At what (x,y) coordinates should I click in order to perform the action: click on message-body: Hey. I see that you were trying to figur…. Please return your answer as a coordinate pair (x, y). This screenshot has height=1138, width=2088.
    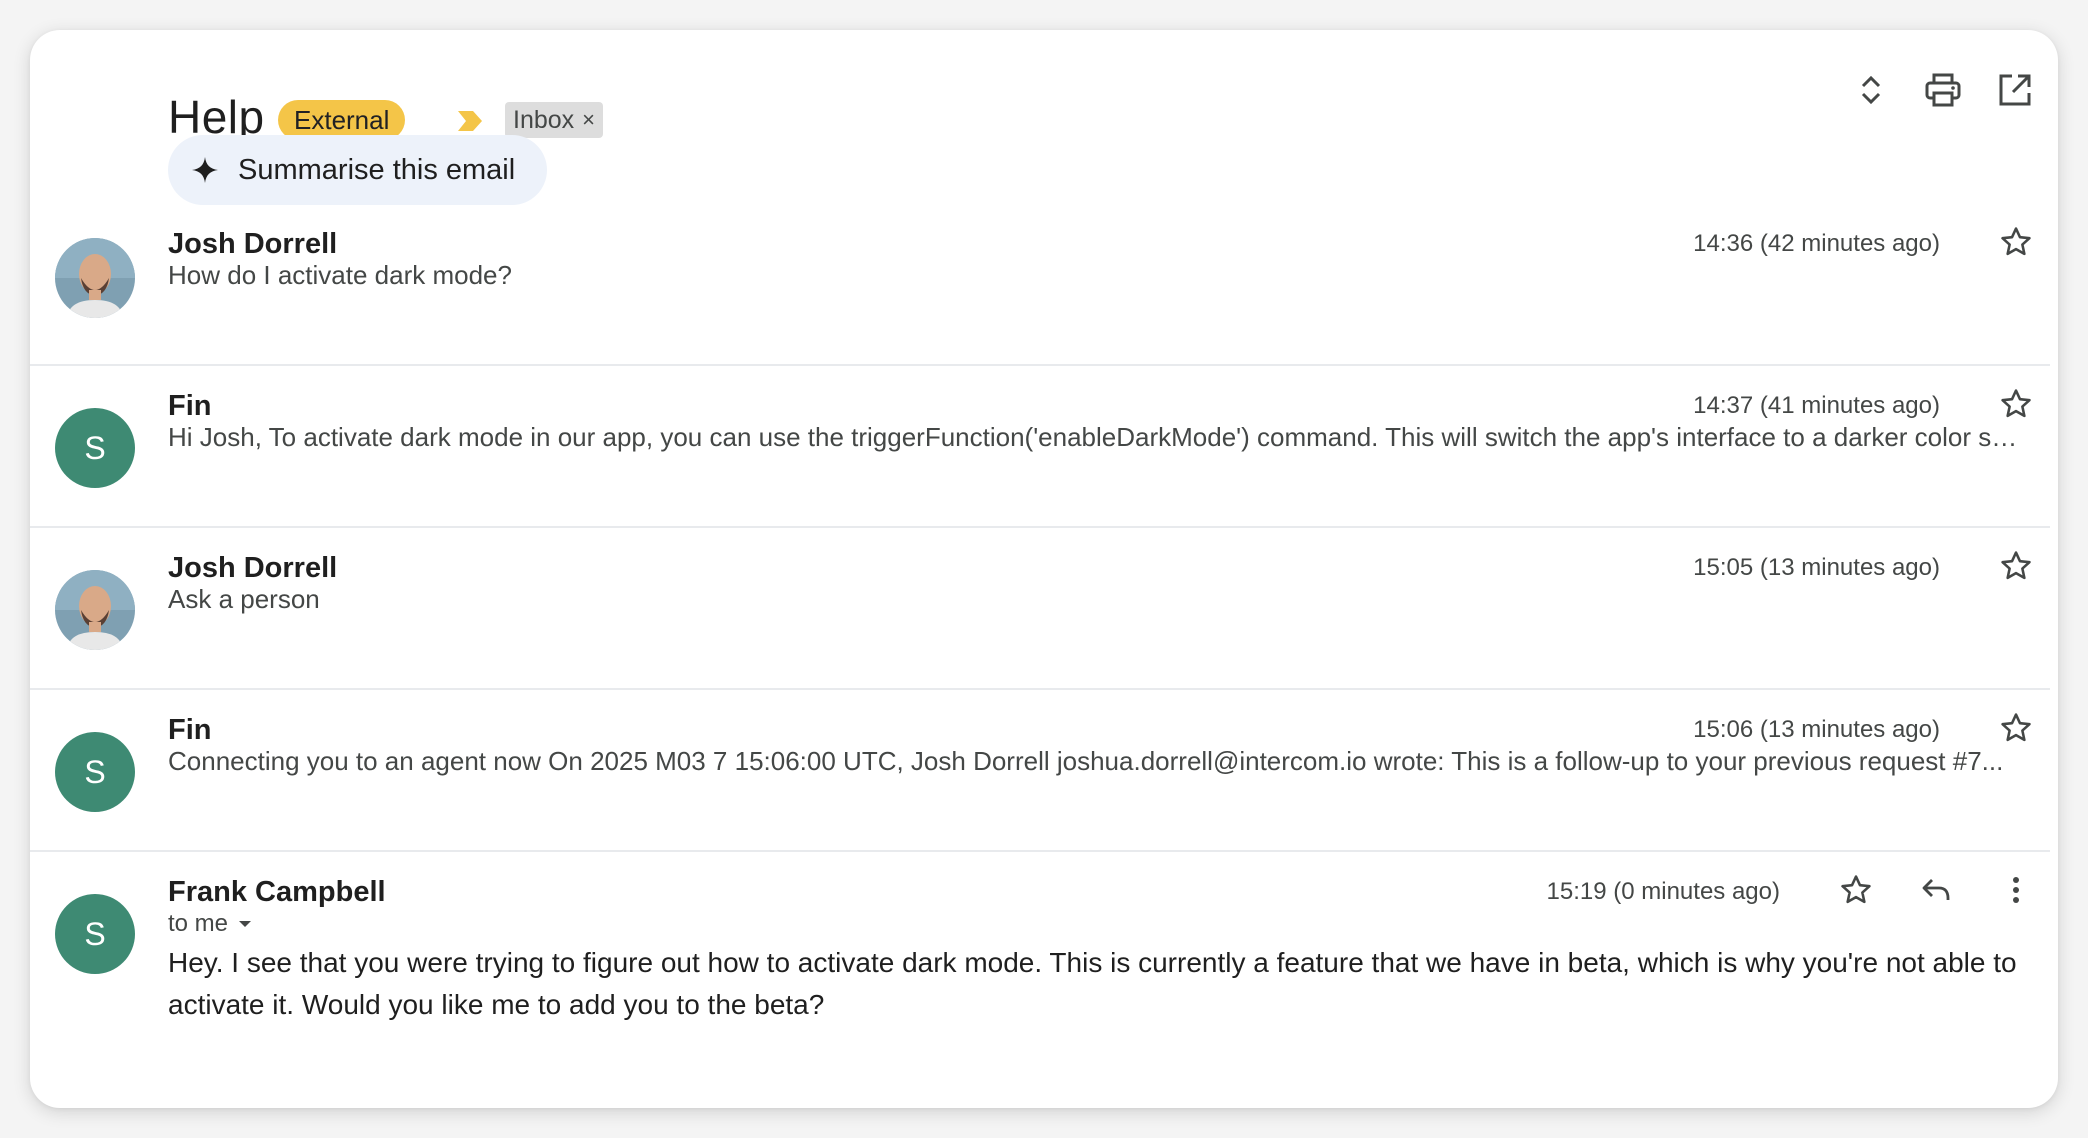
    Looking at the image, I should click on (1092, 983).